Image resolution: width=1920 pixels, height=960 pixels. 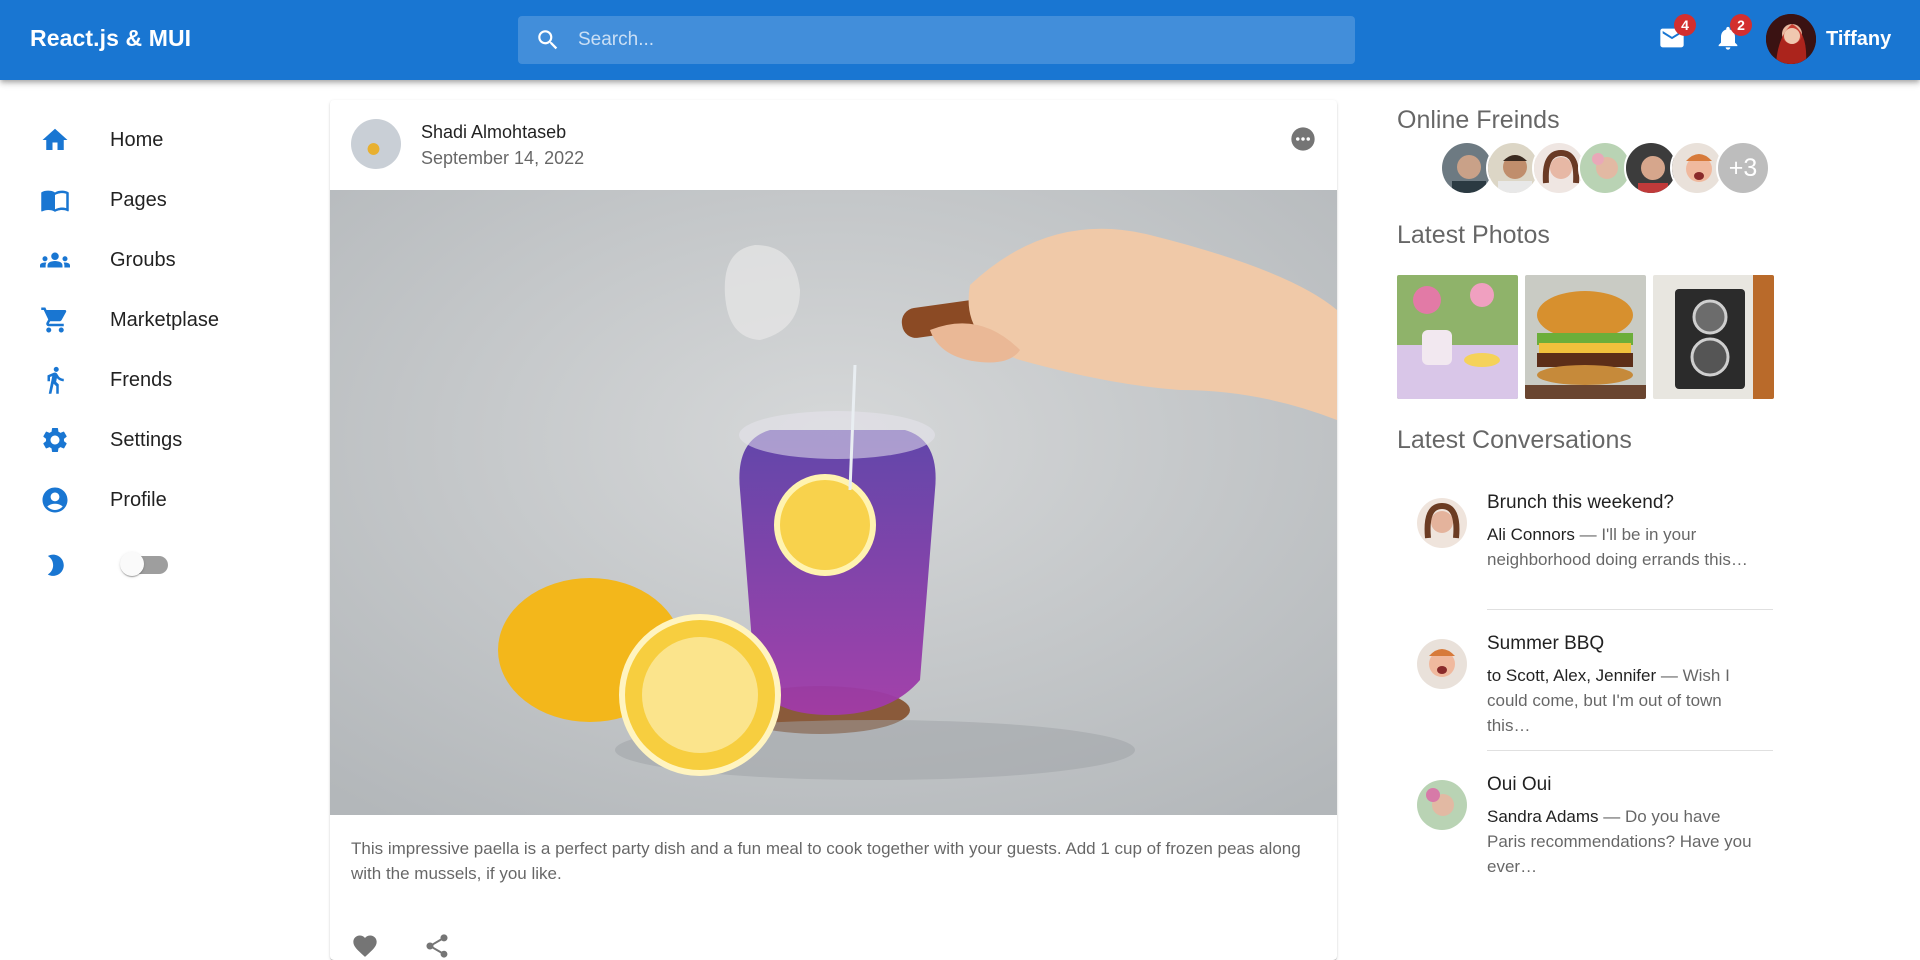 What do you see at coordinates (164, 319) in the screenshot?
I see `sidebar-item-label: Marketplase` at bounding box center [164, 319].